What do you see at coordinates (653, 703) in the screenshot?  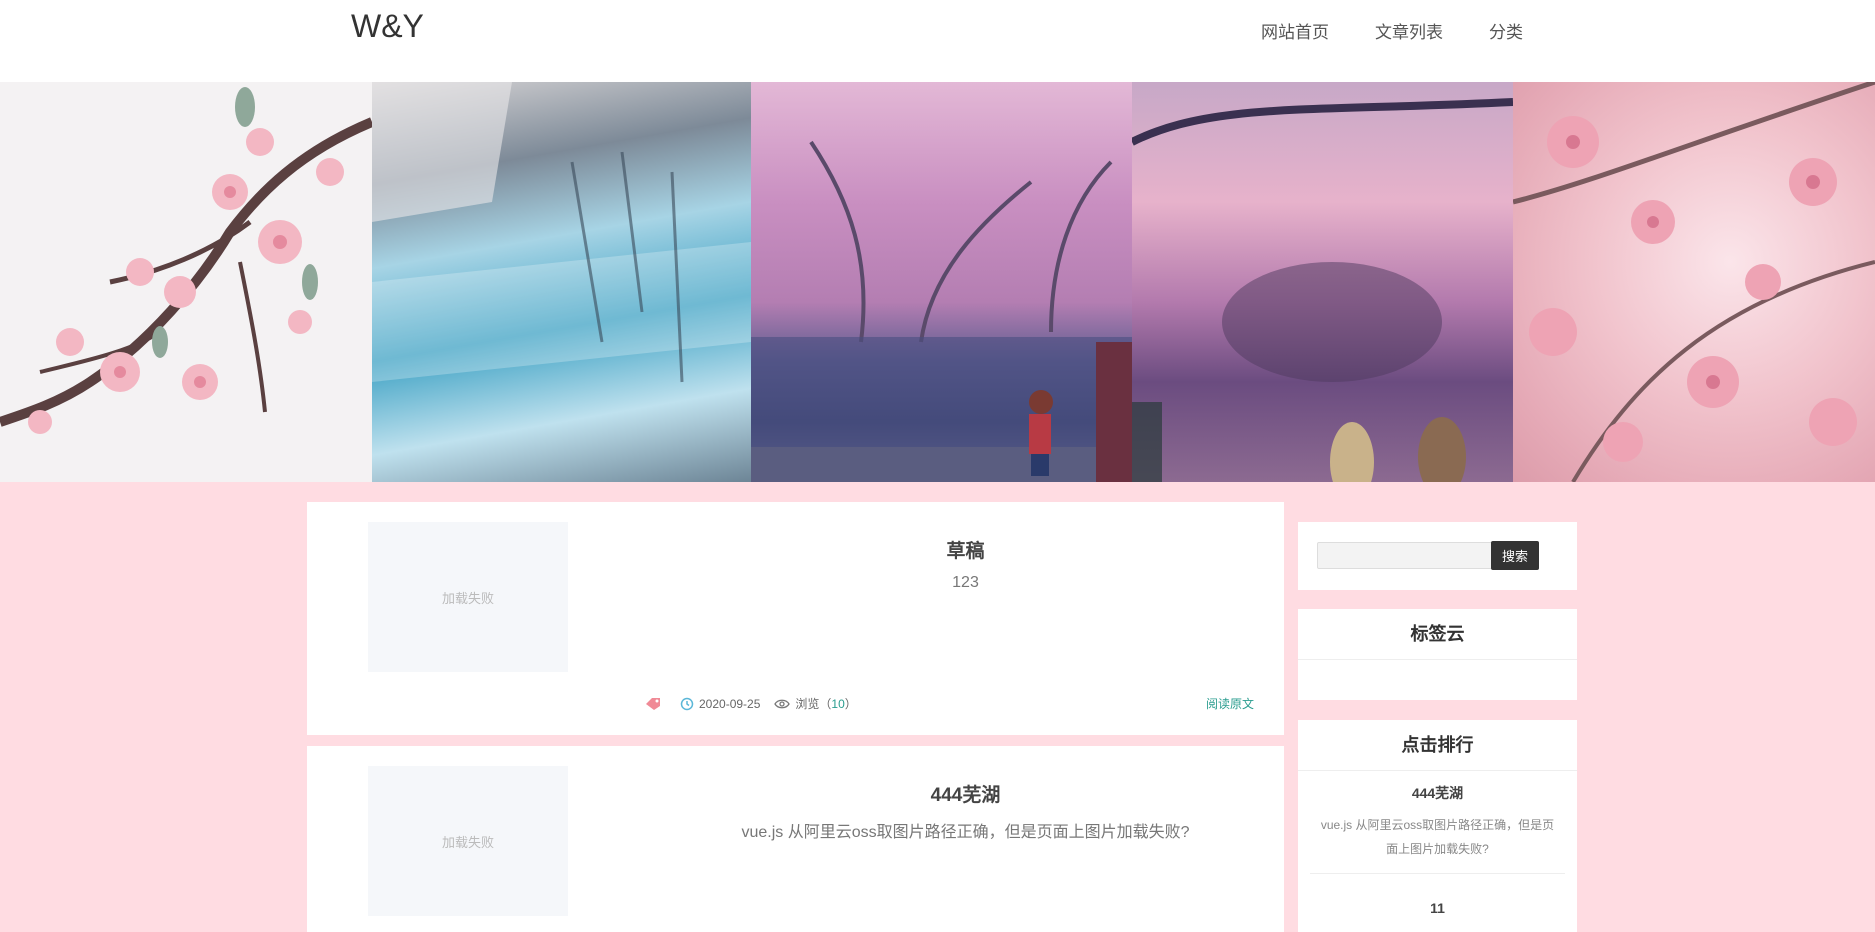 I see `tag-icon` at bounding box center [653, 703].